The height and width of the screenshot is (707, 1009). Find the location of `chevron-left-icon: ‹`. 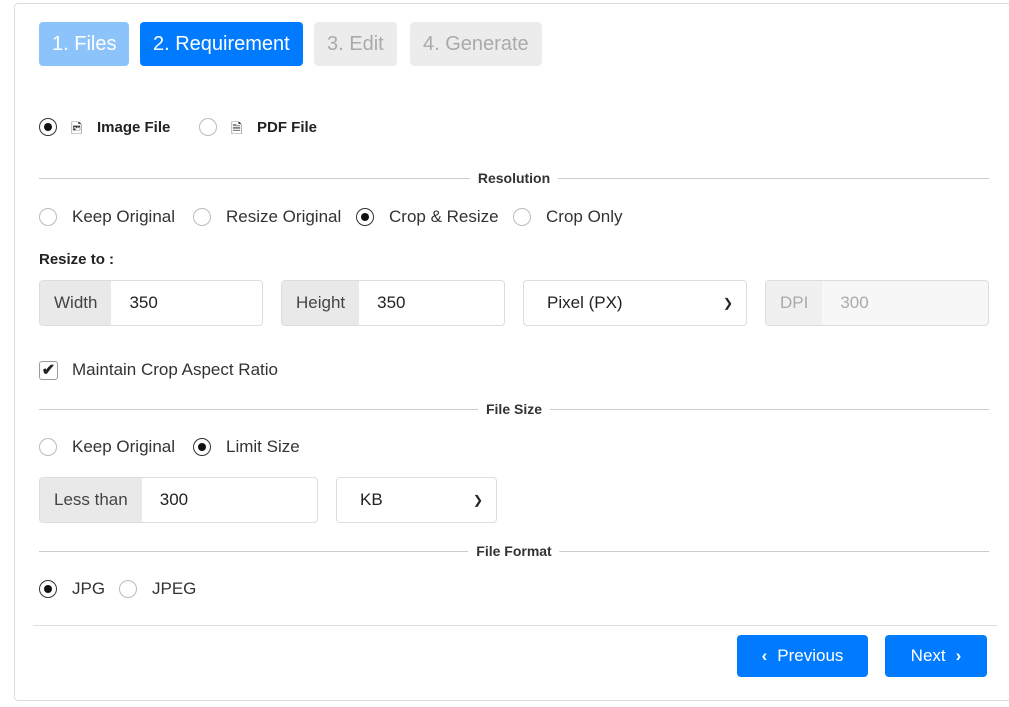

chevron-left-icon: ‹ is located at coordinates (764, 655).